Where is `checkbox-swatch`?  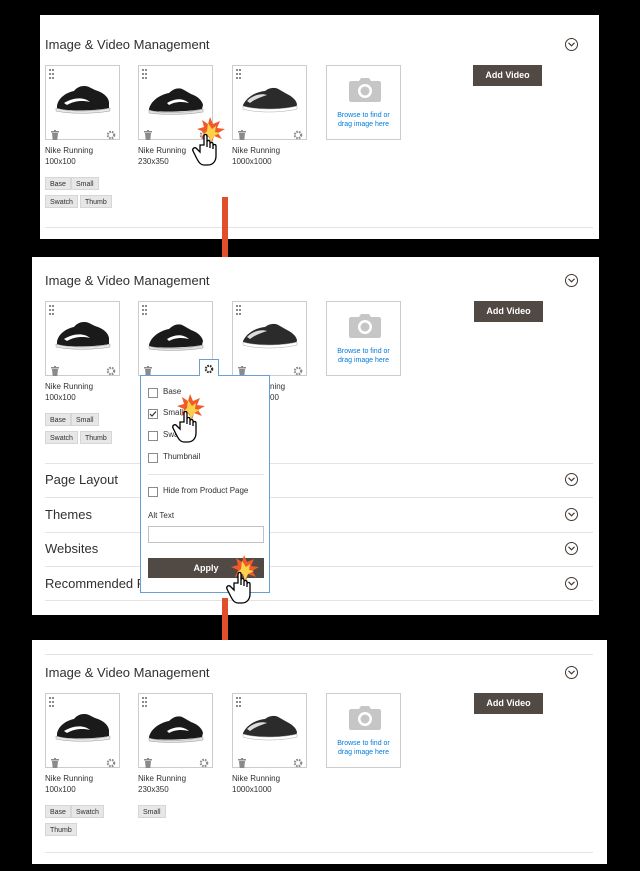
checkbox-swatch is located at coordinates (153, 436).